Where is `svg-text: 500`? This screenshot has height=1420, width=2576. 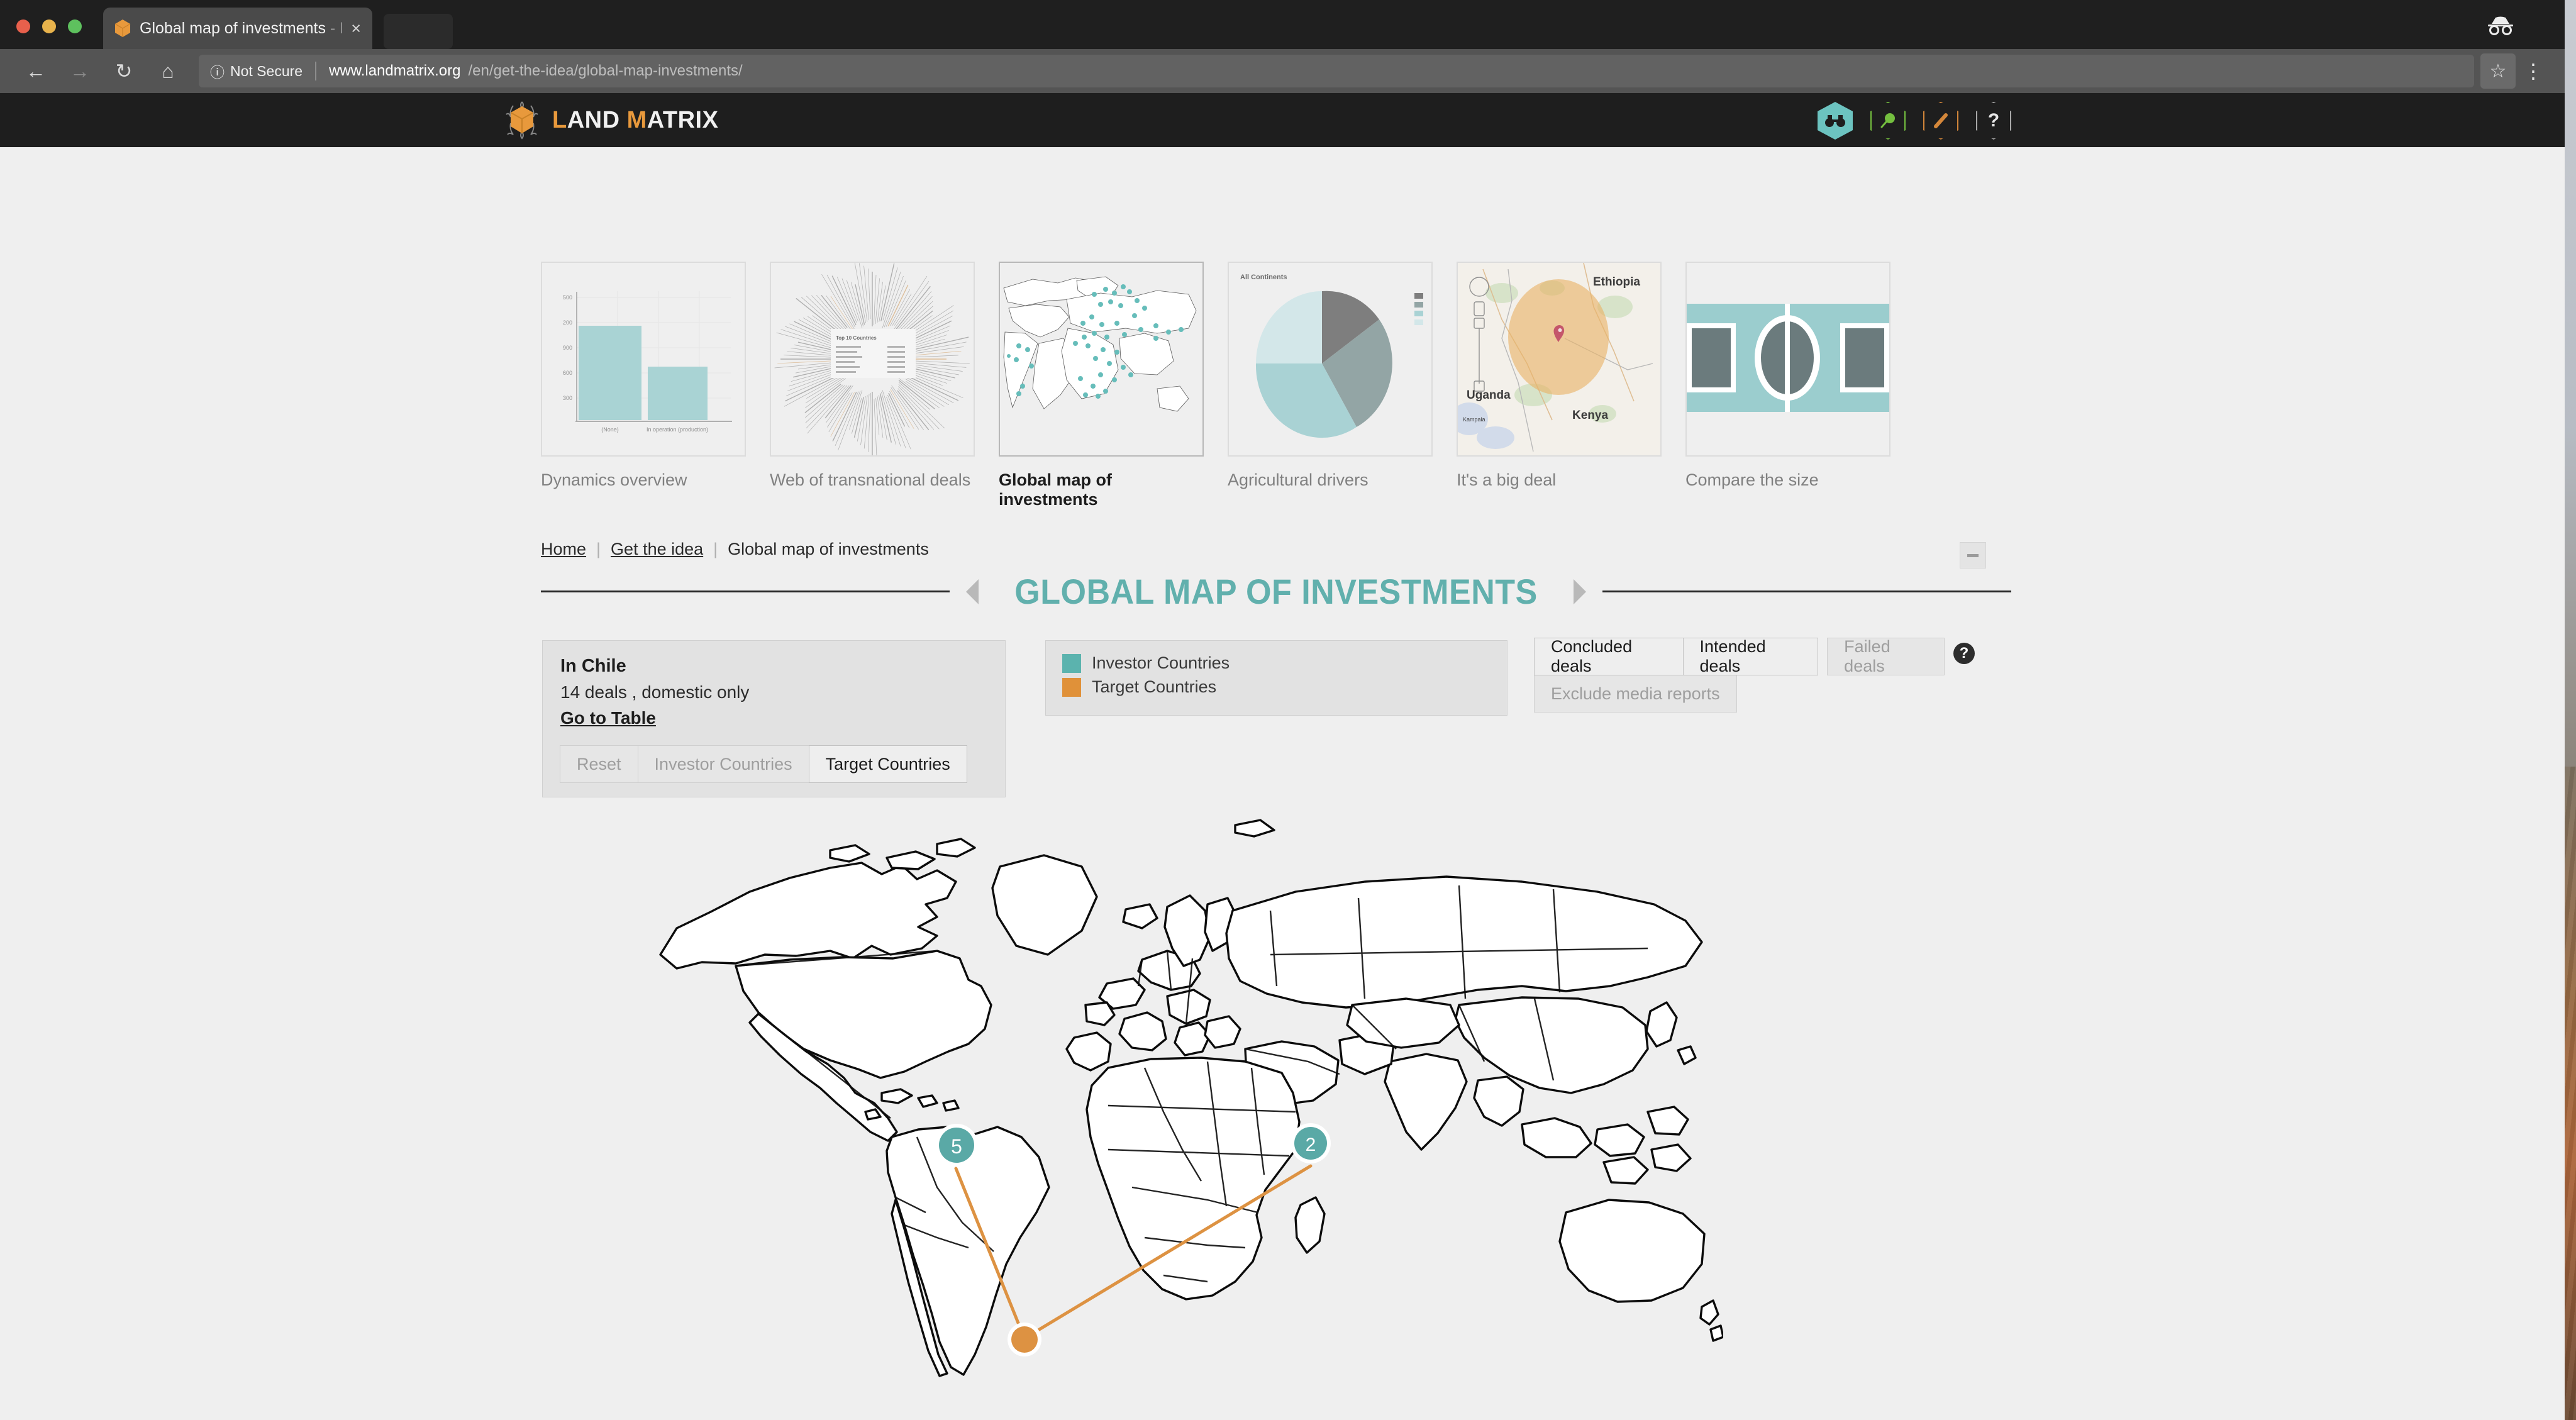 svg-text: 500 is located at coordinates (567, 297).